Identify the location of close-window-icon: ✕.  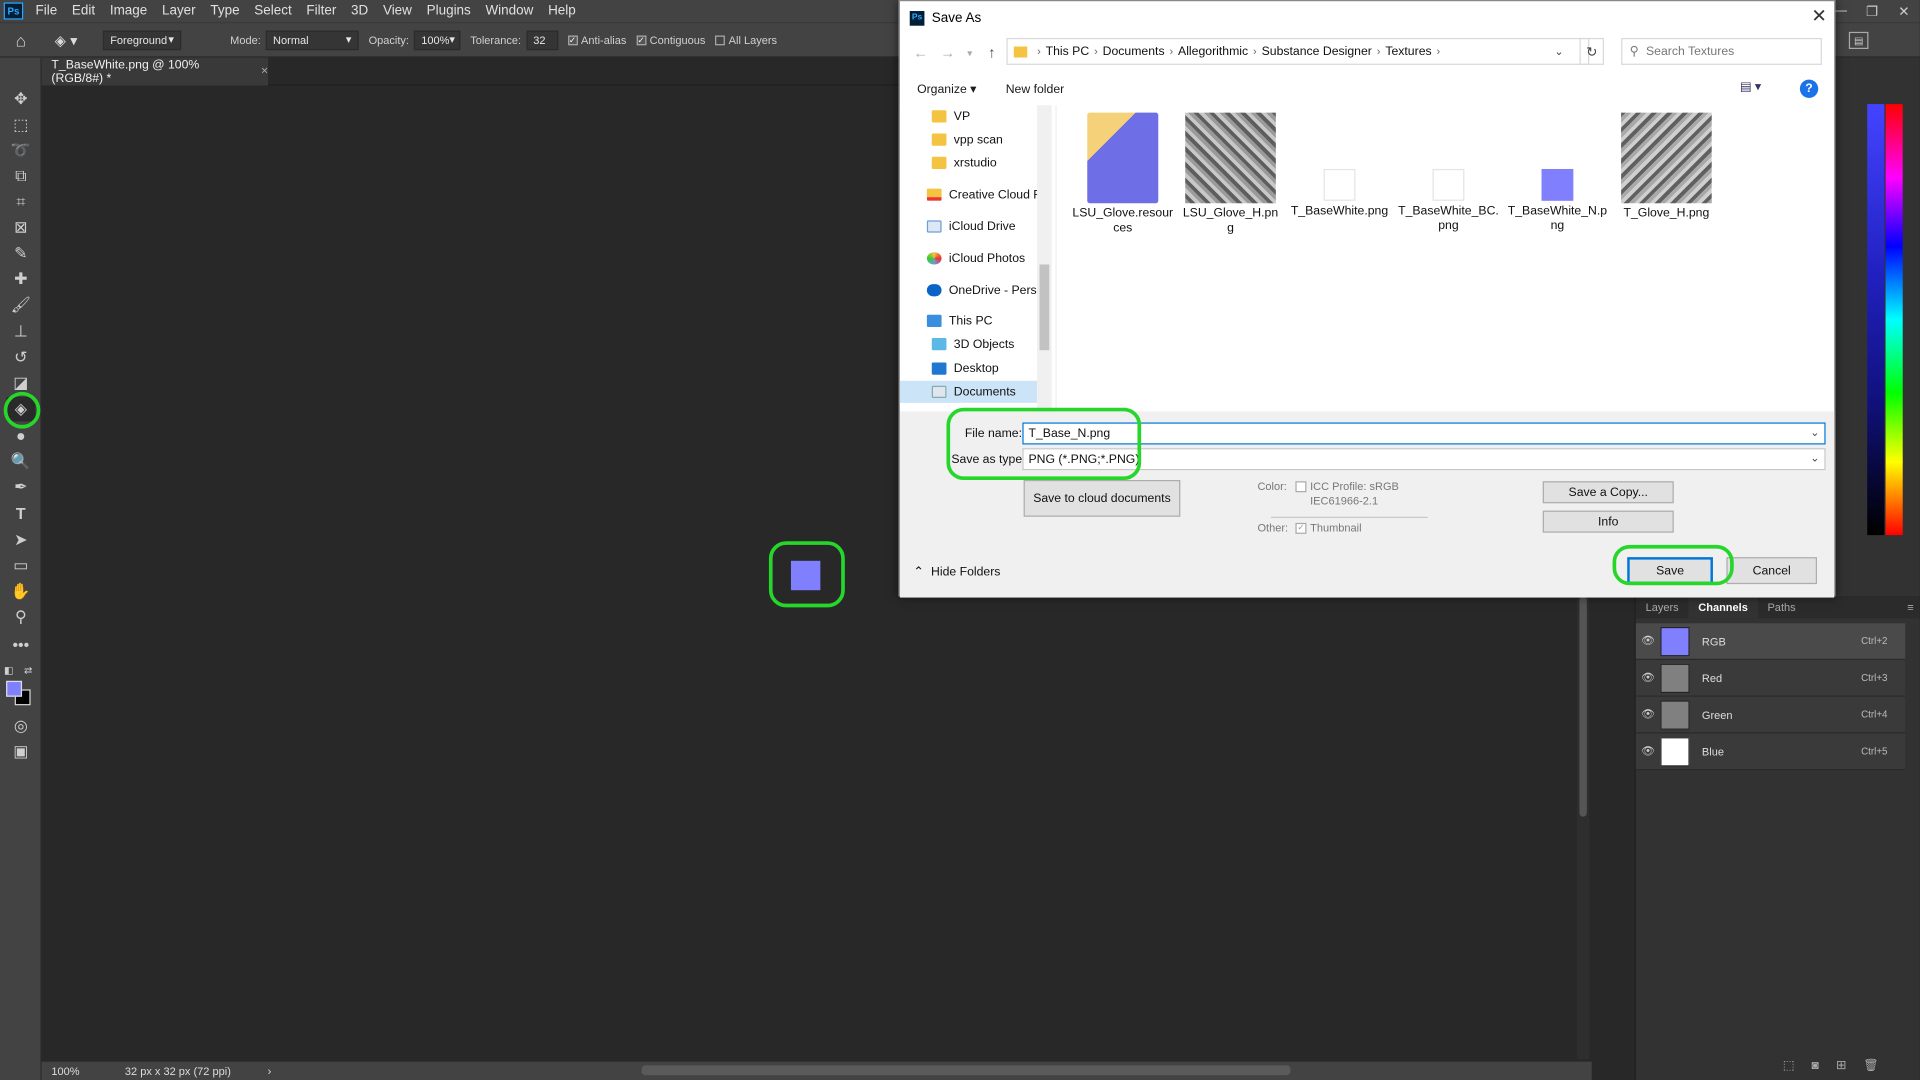
(1904, 11).